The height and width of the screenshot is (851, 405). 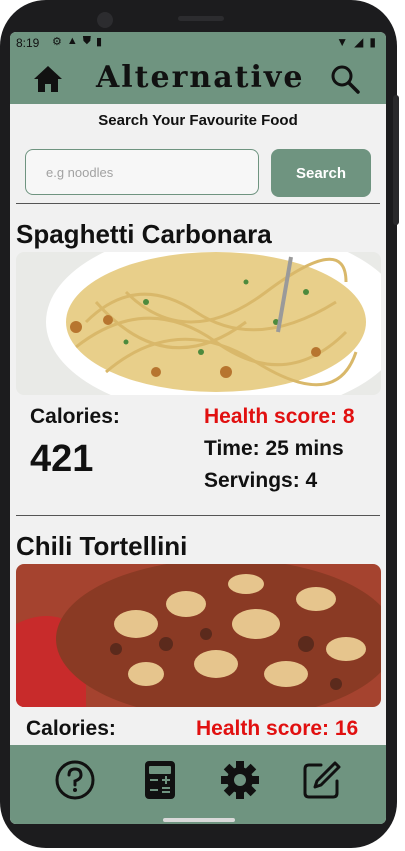 I want to click on search-row: Search, so click(x=199, y=173).